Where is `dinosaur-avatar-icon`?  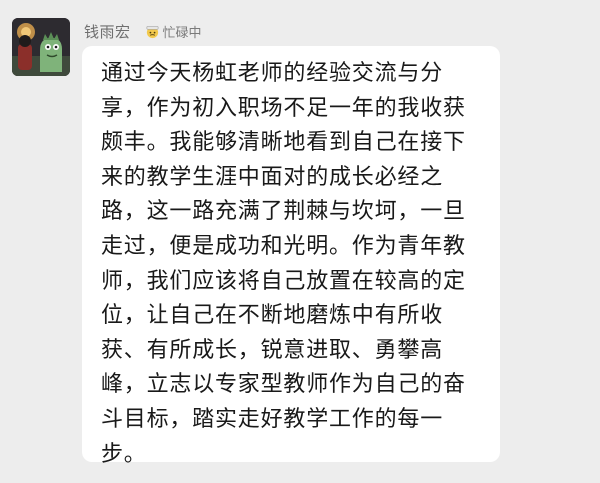 dinosaur-avatar-icon is located at coordinates (41, 47).